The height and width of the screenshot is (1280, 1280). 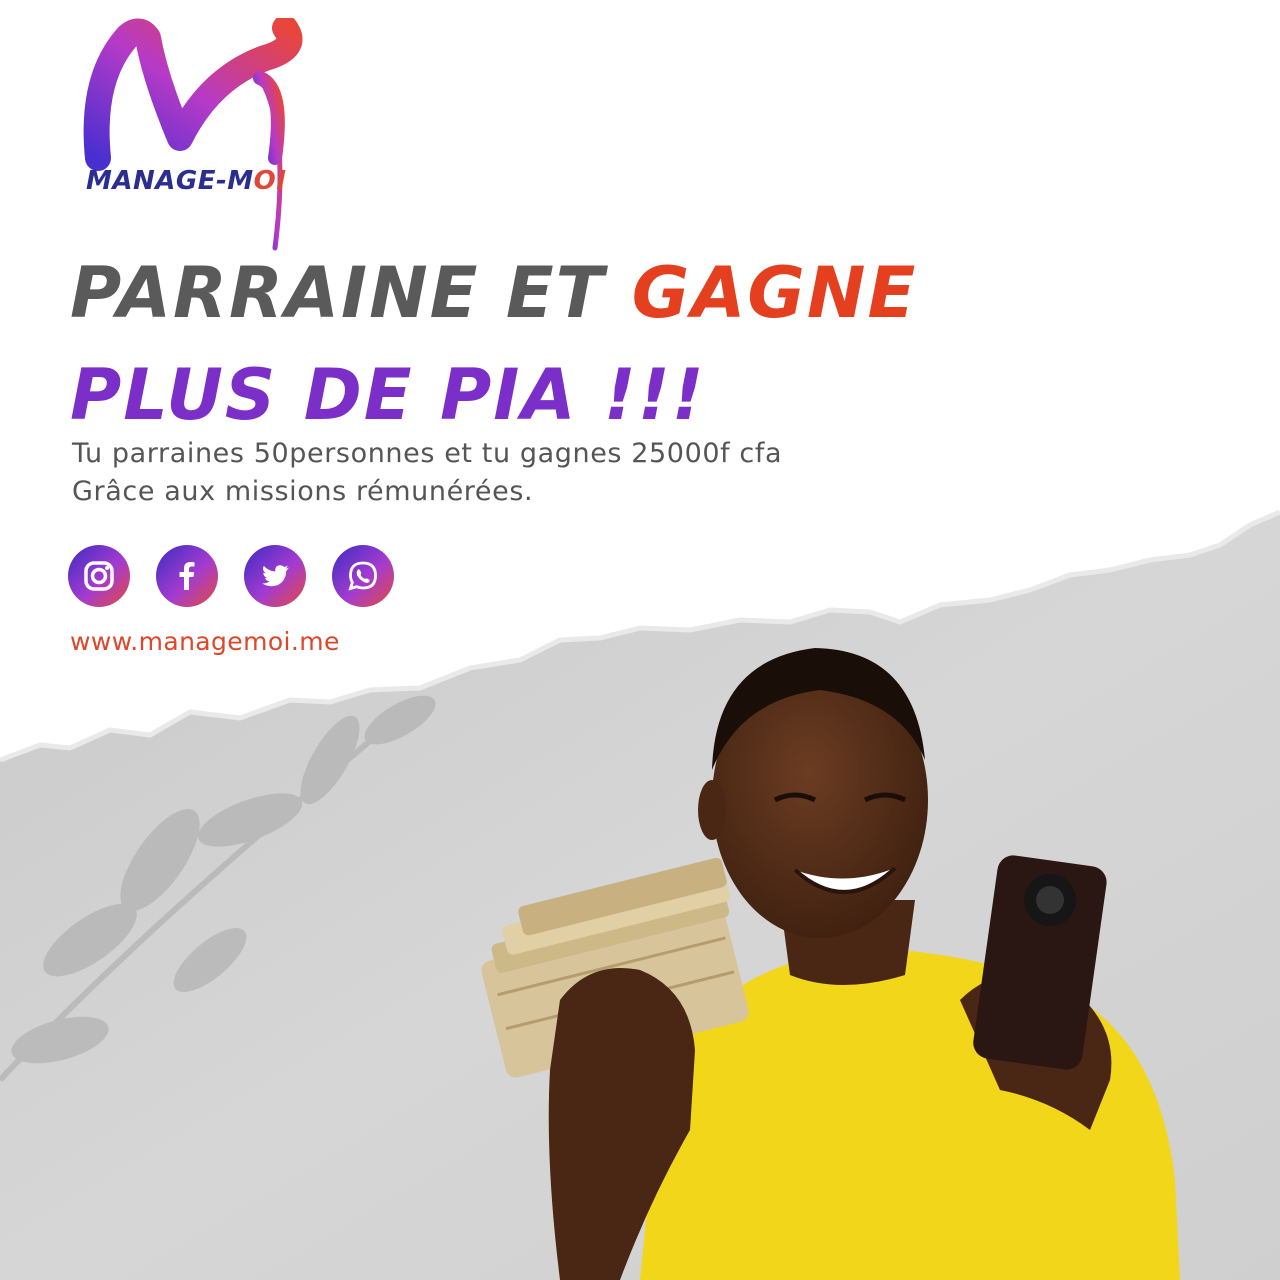 I want to click on headline-line-1: PARRAINE ET GAGNE, so click(x=493, y=293).